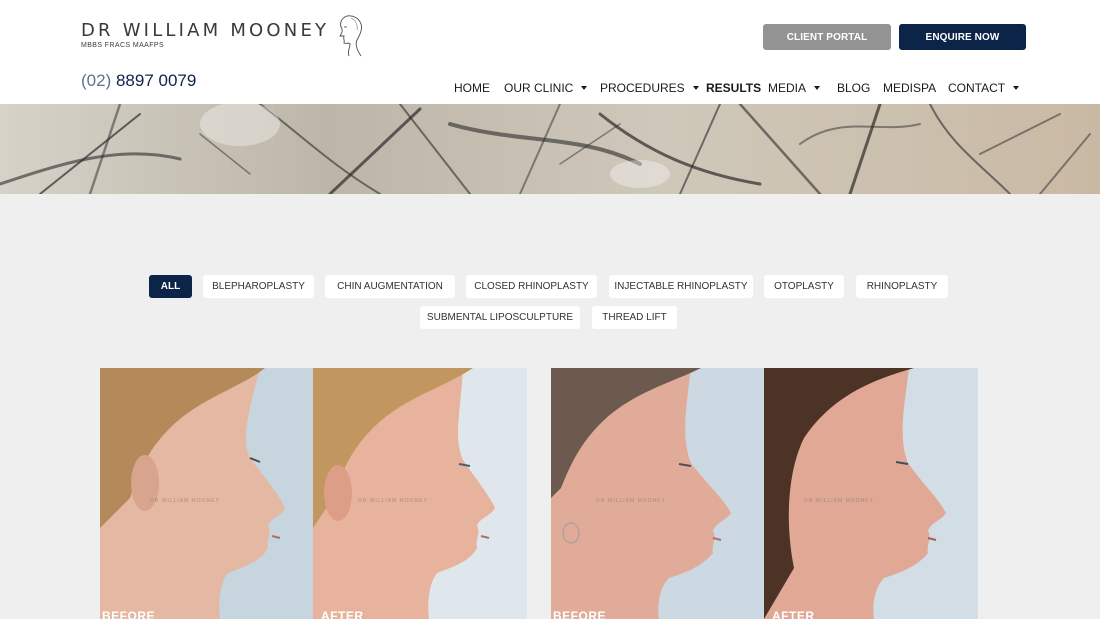  What do you see at coordinates (787, 88) in the screenshot?
I see `nav-label: MEDIA` at bounding box center [787, 88].